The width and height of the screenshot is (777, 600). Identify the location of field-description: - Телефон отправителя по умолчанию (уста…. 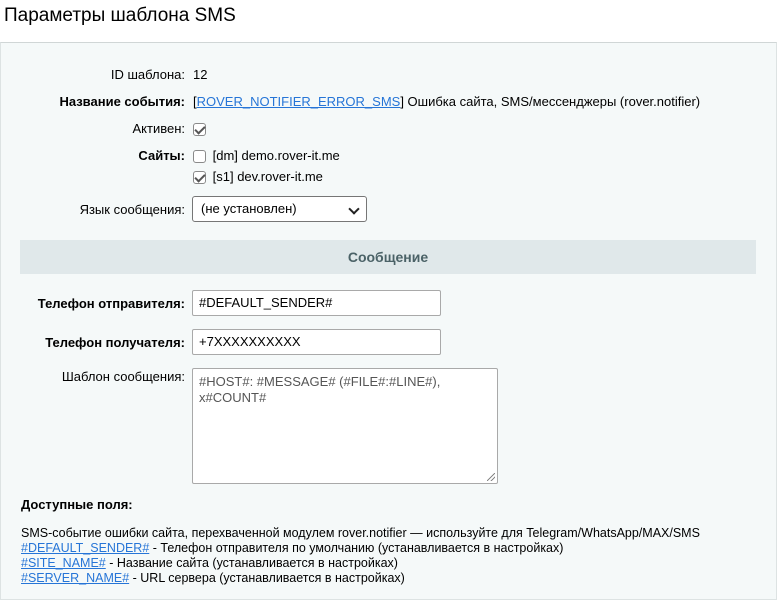
(356, 548).